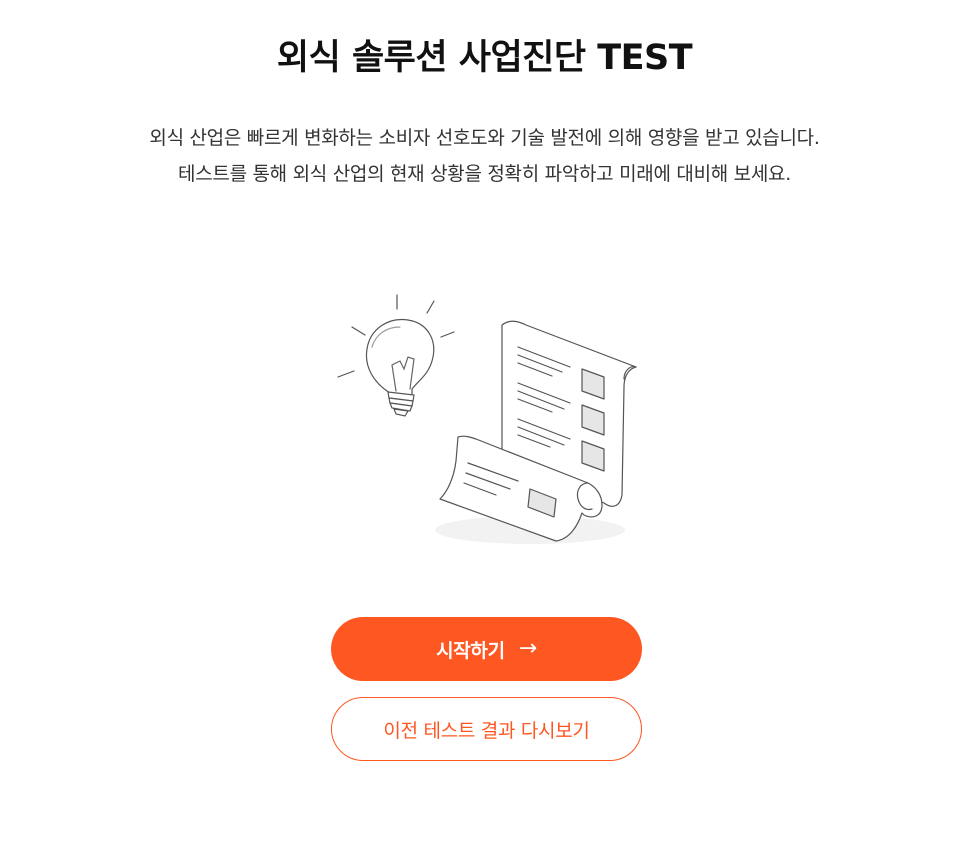  I want to click on start-button-label: 시작하기, so click(470, 650).